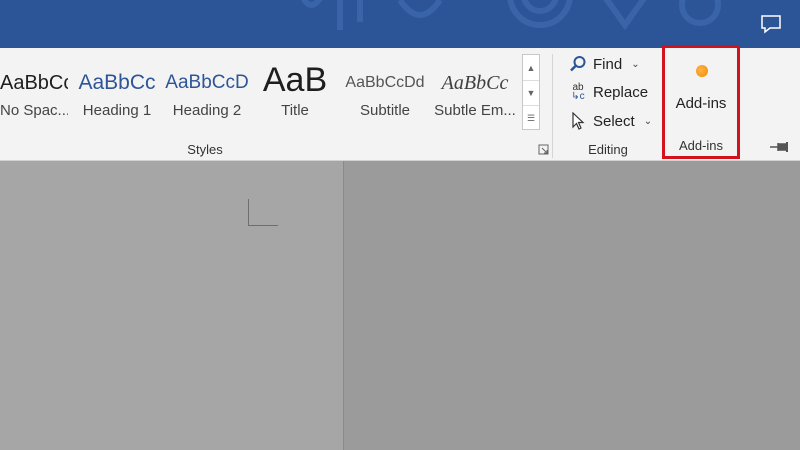  Describe the element at coordinates (385, 110) in the screenshot. I see `style-label: Subtitle` at that location.